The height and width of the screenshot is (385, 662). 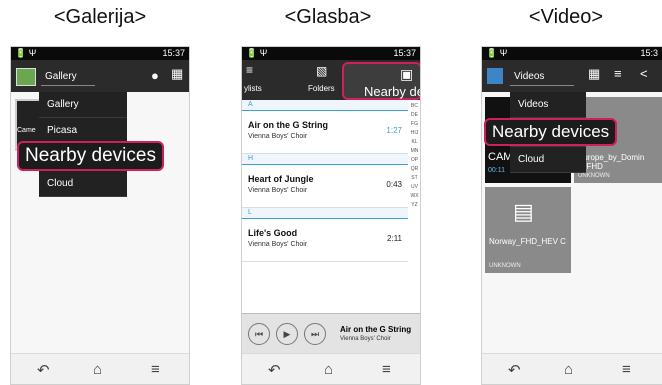 What do you see at coordinates (496, 170) in the screenshot?
I see `video-sub: 00:11` at bounding box center [496, 170].